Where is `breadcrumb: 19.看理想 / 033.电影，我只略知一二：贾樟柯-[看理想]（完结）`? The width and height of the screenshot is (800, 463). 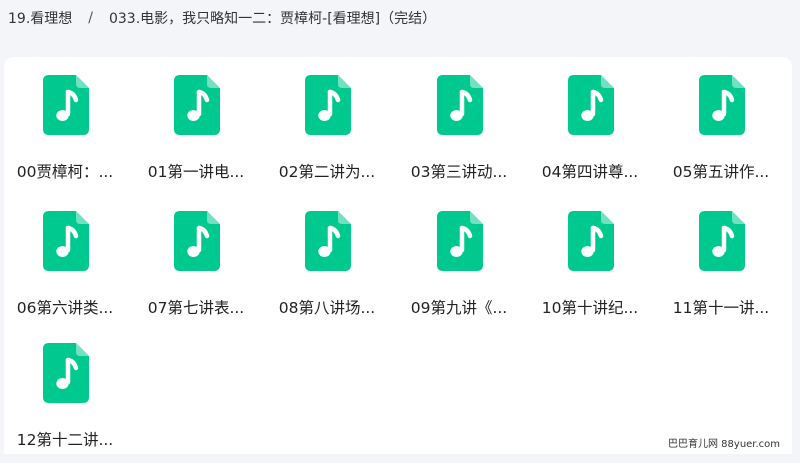 breadcrumb: 19.看理想 / 033.电影，我只略知一二：贾樟柯-[看理想]（完结） is located at coordinates (222, 18).